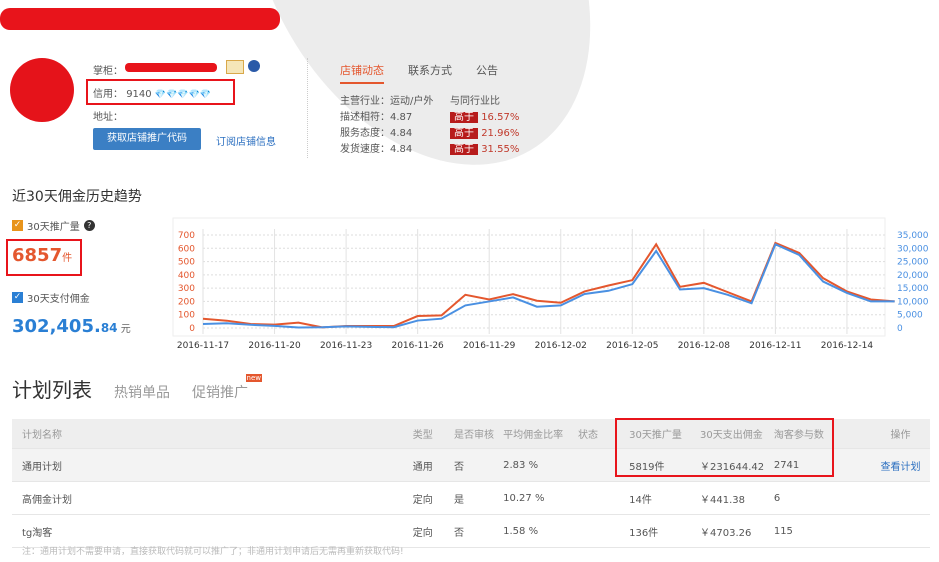 The width and height of the screenshot is (939, 562). I want to click on y-right-tick: 30,000, so click(913, 249).